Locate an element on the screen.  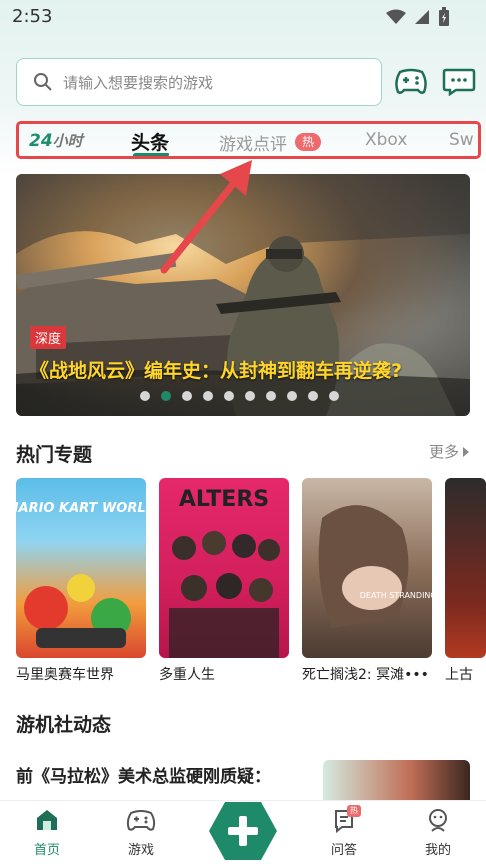
more-label: 更多 is located at coordinates (443, 452).